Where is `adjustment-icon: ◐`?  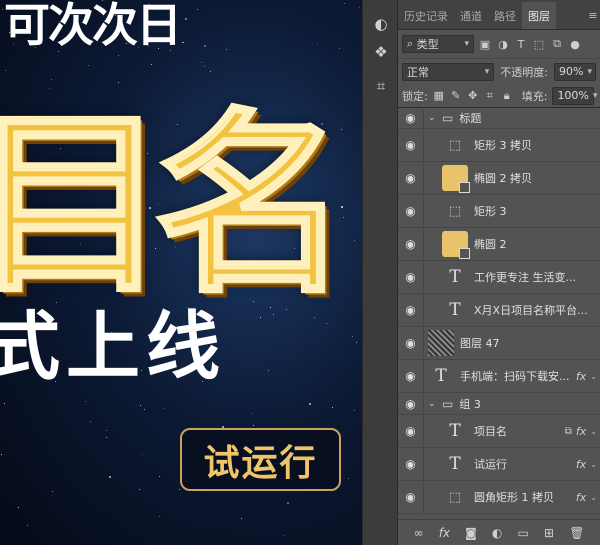
adjustment-icon: ◐ is located at coordinates (497, 533).